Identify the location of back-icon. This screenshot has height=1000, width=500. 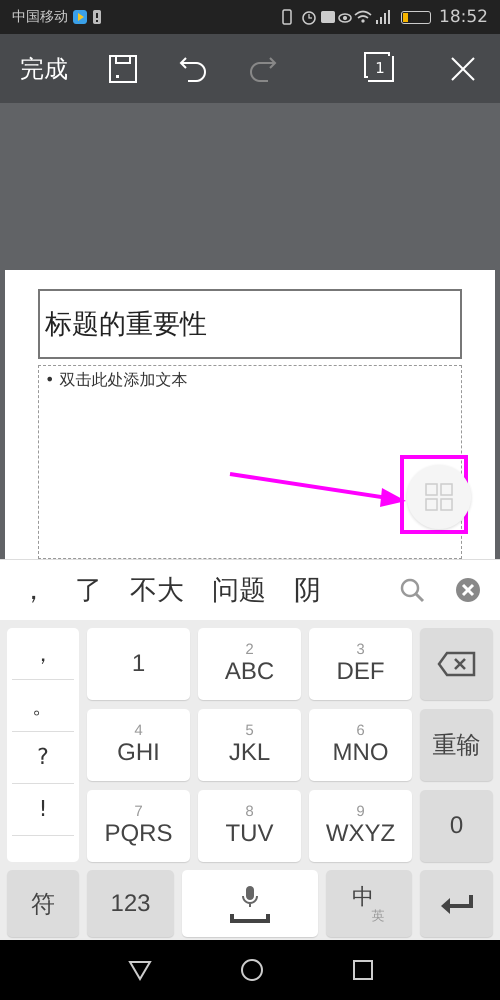
(140, 970).